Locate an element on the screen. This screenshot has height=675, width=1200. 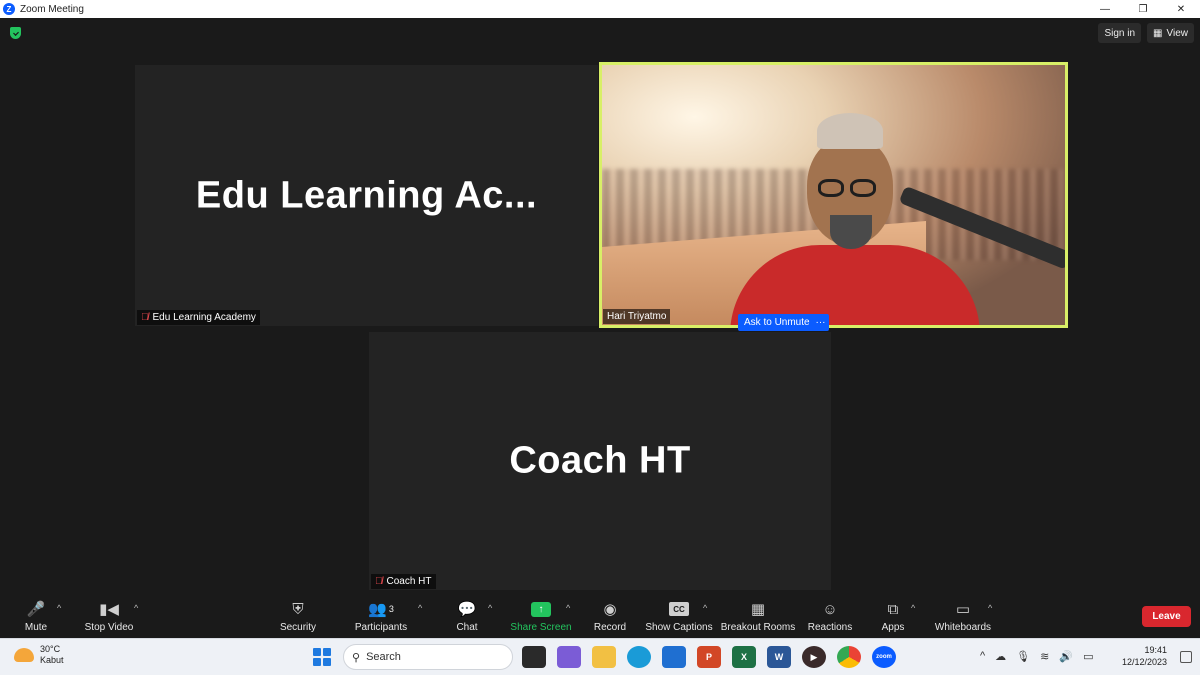
zoom-logo-icon: Z is located at coordinates (9, 9).